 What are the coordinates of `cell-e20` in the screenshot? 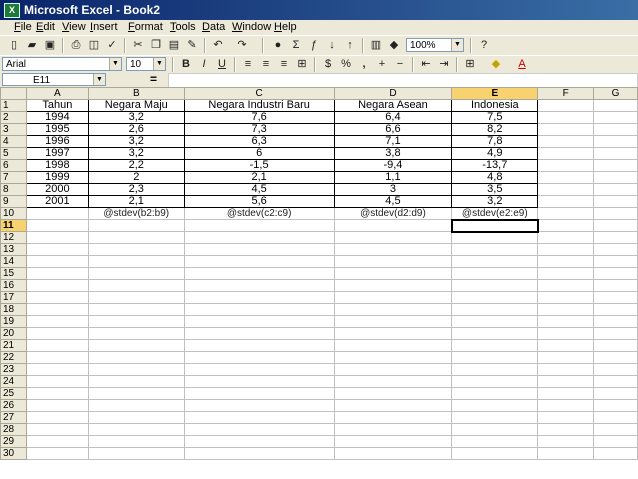 It's located at (495, 333).